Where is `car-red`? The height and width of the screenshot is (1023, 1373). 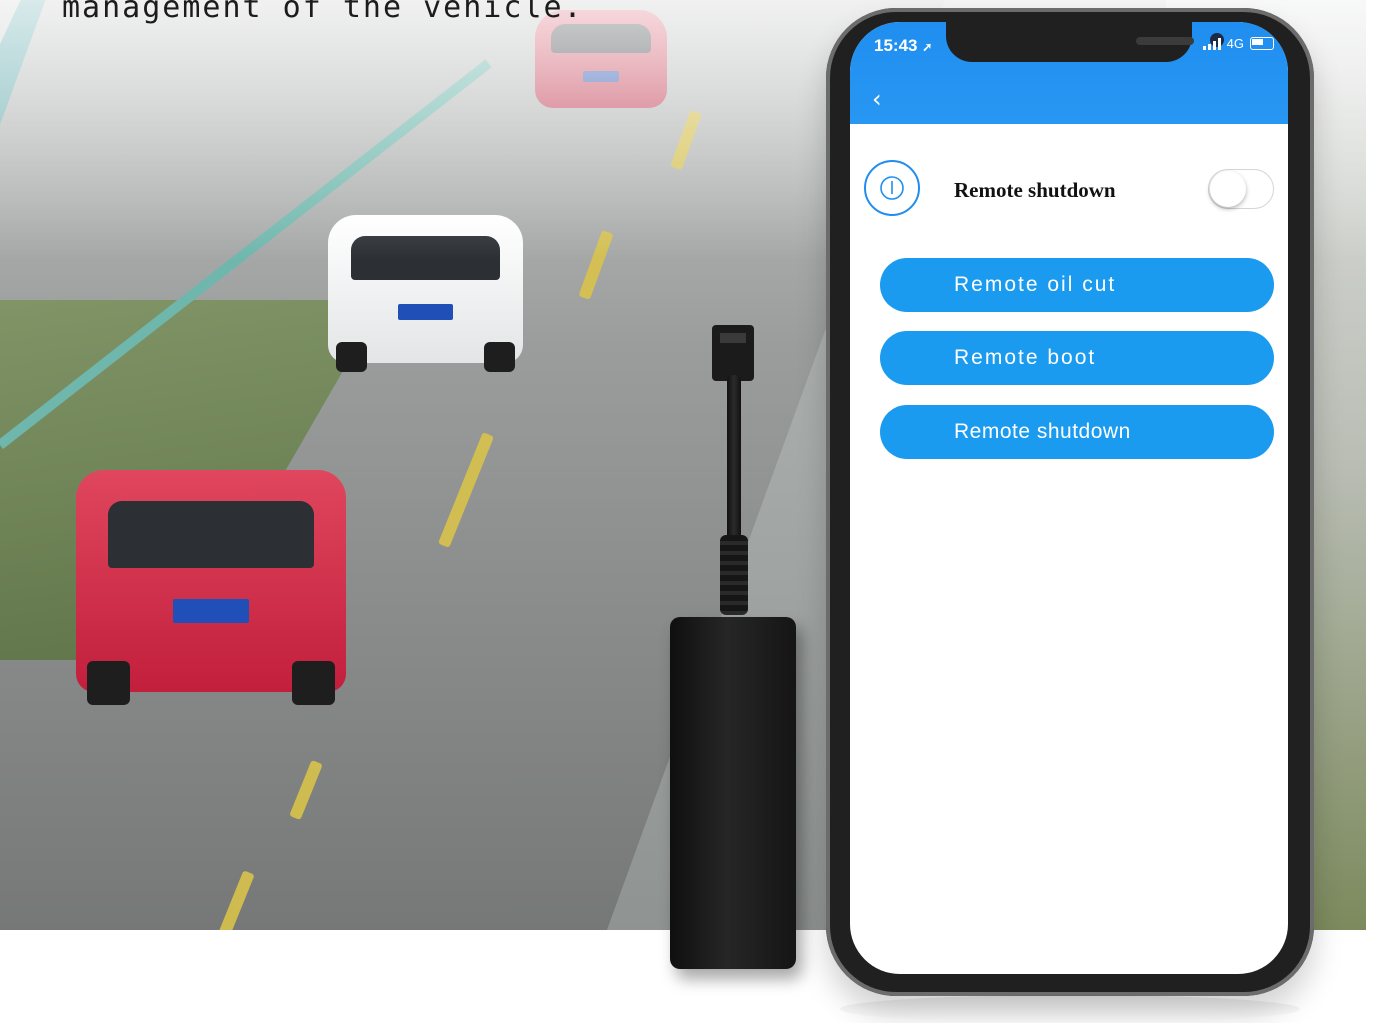 car-red is located at coordinates (211, 588).